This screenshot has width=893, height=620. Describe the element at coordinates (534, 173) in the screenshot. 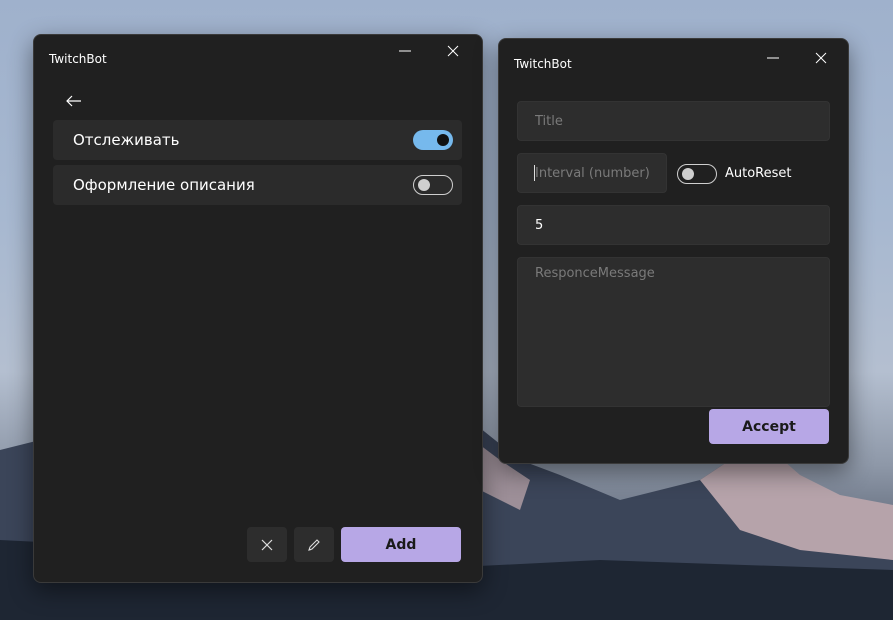

I see `text-caret` at that location.